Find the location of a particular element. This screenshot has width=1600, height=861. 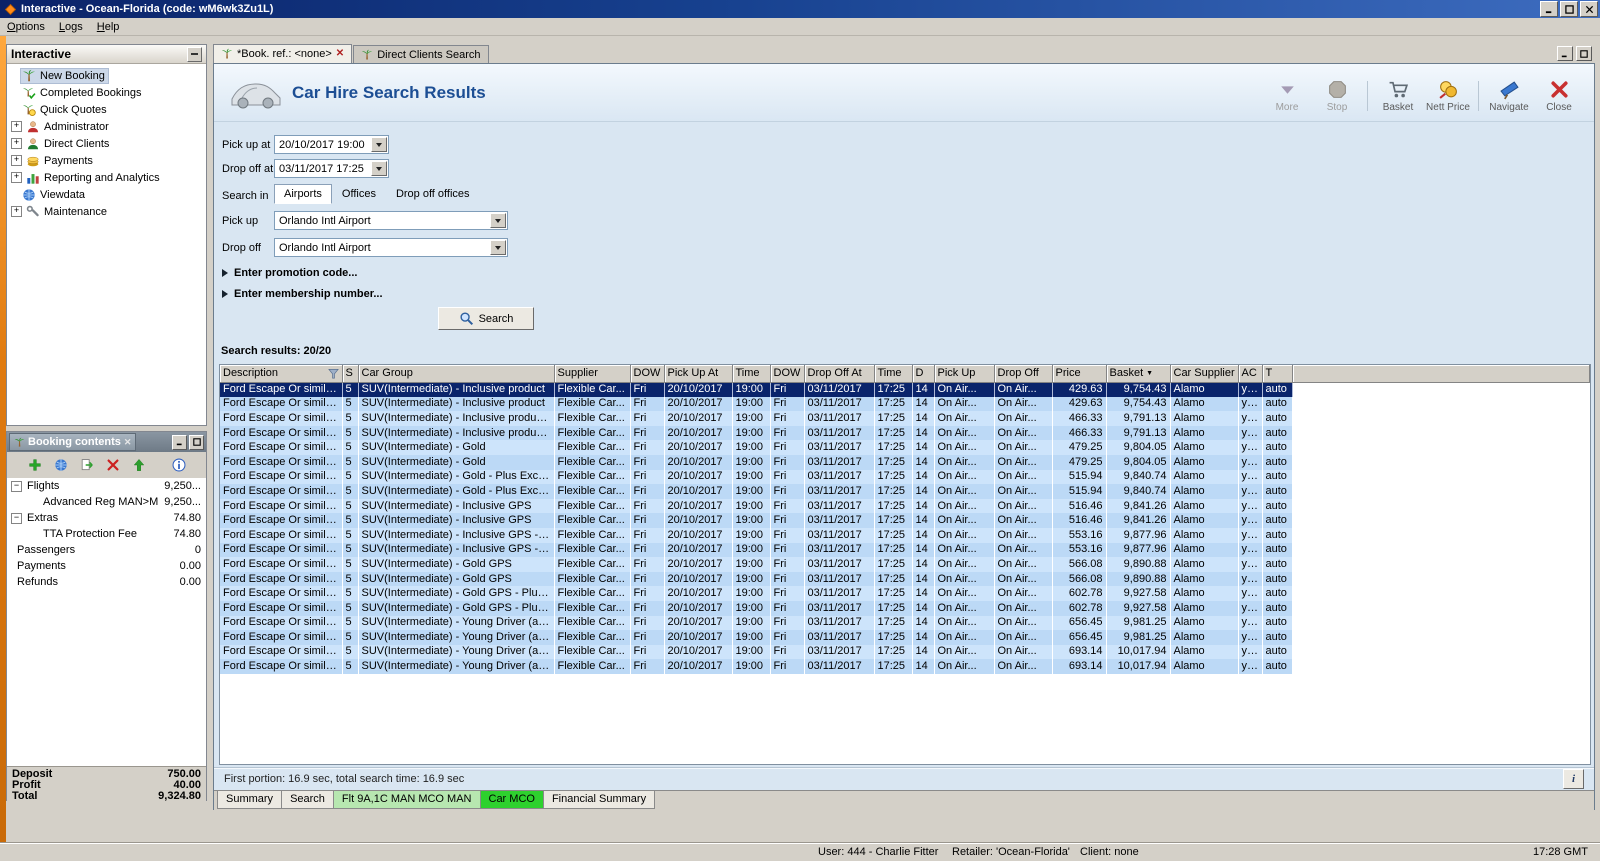

booking-row-tta-protection-fee: TTA Protection Fee 74.80 is located at coordinates (106, 534).